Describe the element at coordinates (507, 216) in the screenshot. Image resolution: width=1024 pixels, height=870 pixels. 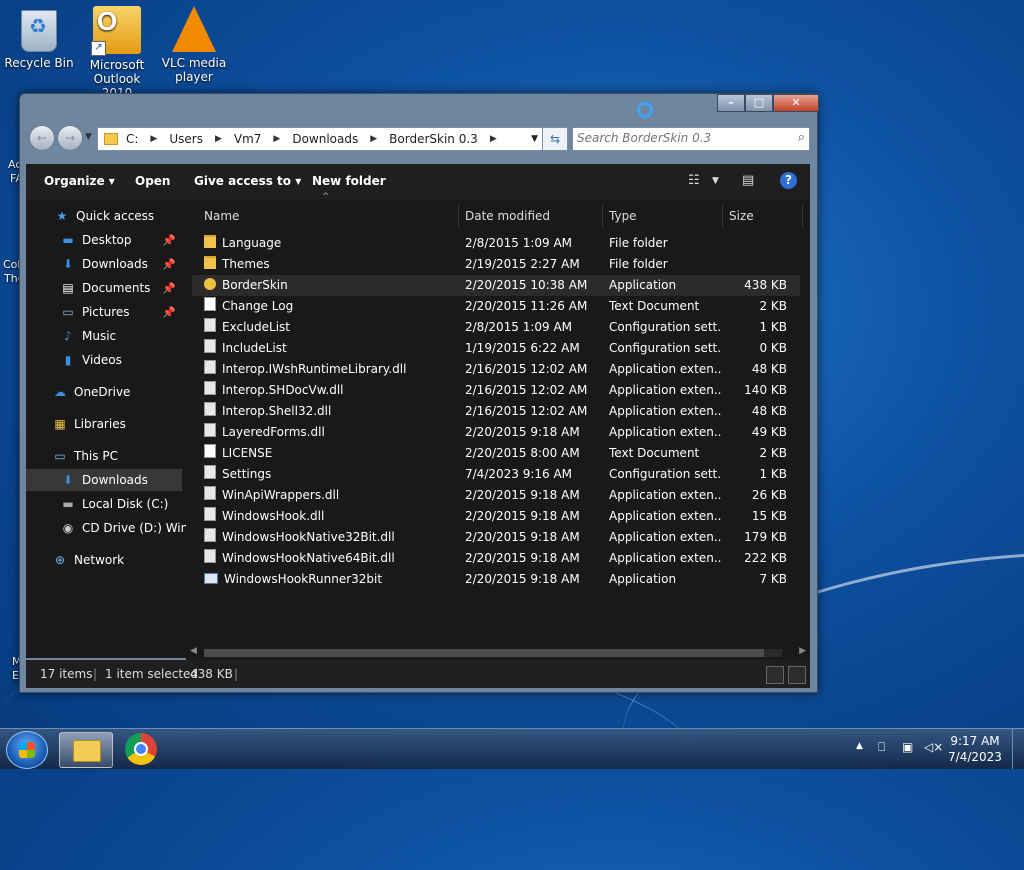
I see `column-header-date: Date modified` at that location.